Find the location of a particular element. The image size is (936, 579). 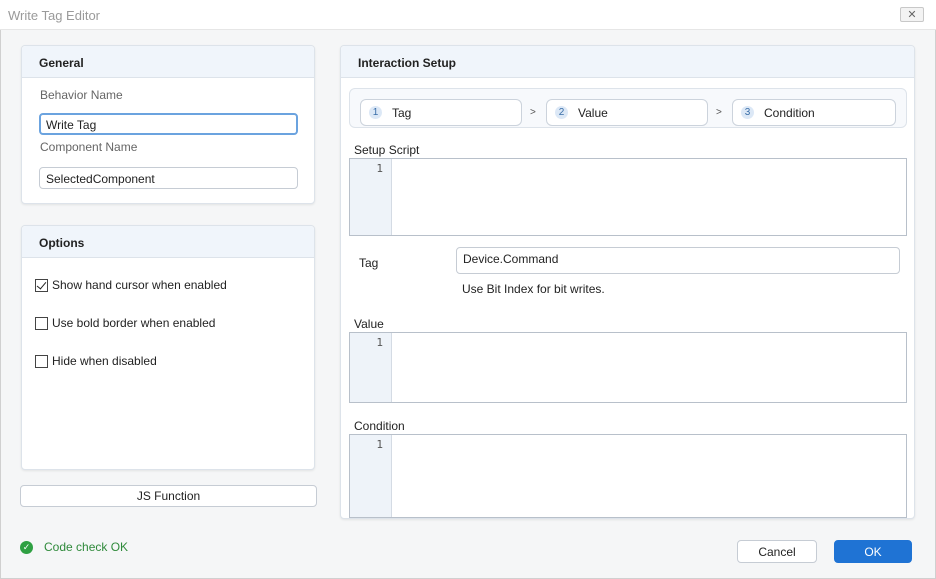

step-condition: 3 Condition is located at coordinates (814, 112).